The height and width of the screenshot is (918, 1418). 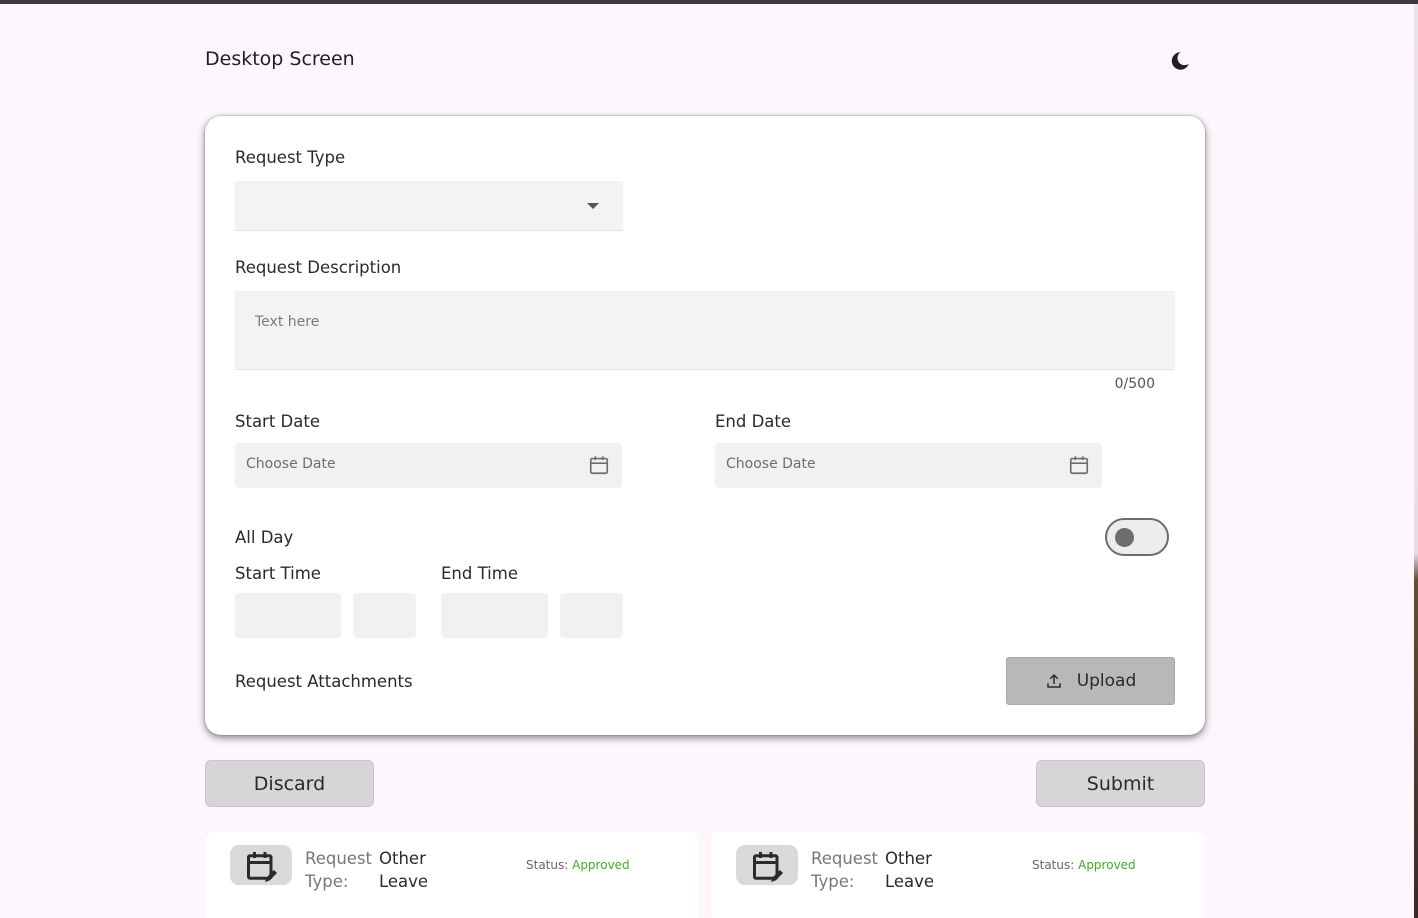 What do you see at coordinates (429, 206) in the screenshot?
I see `request-type-select` at bounding box center [429, 206].